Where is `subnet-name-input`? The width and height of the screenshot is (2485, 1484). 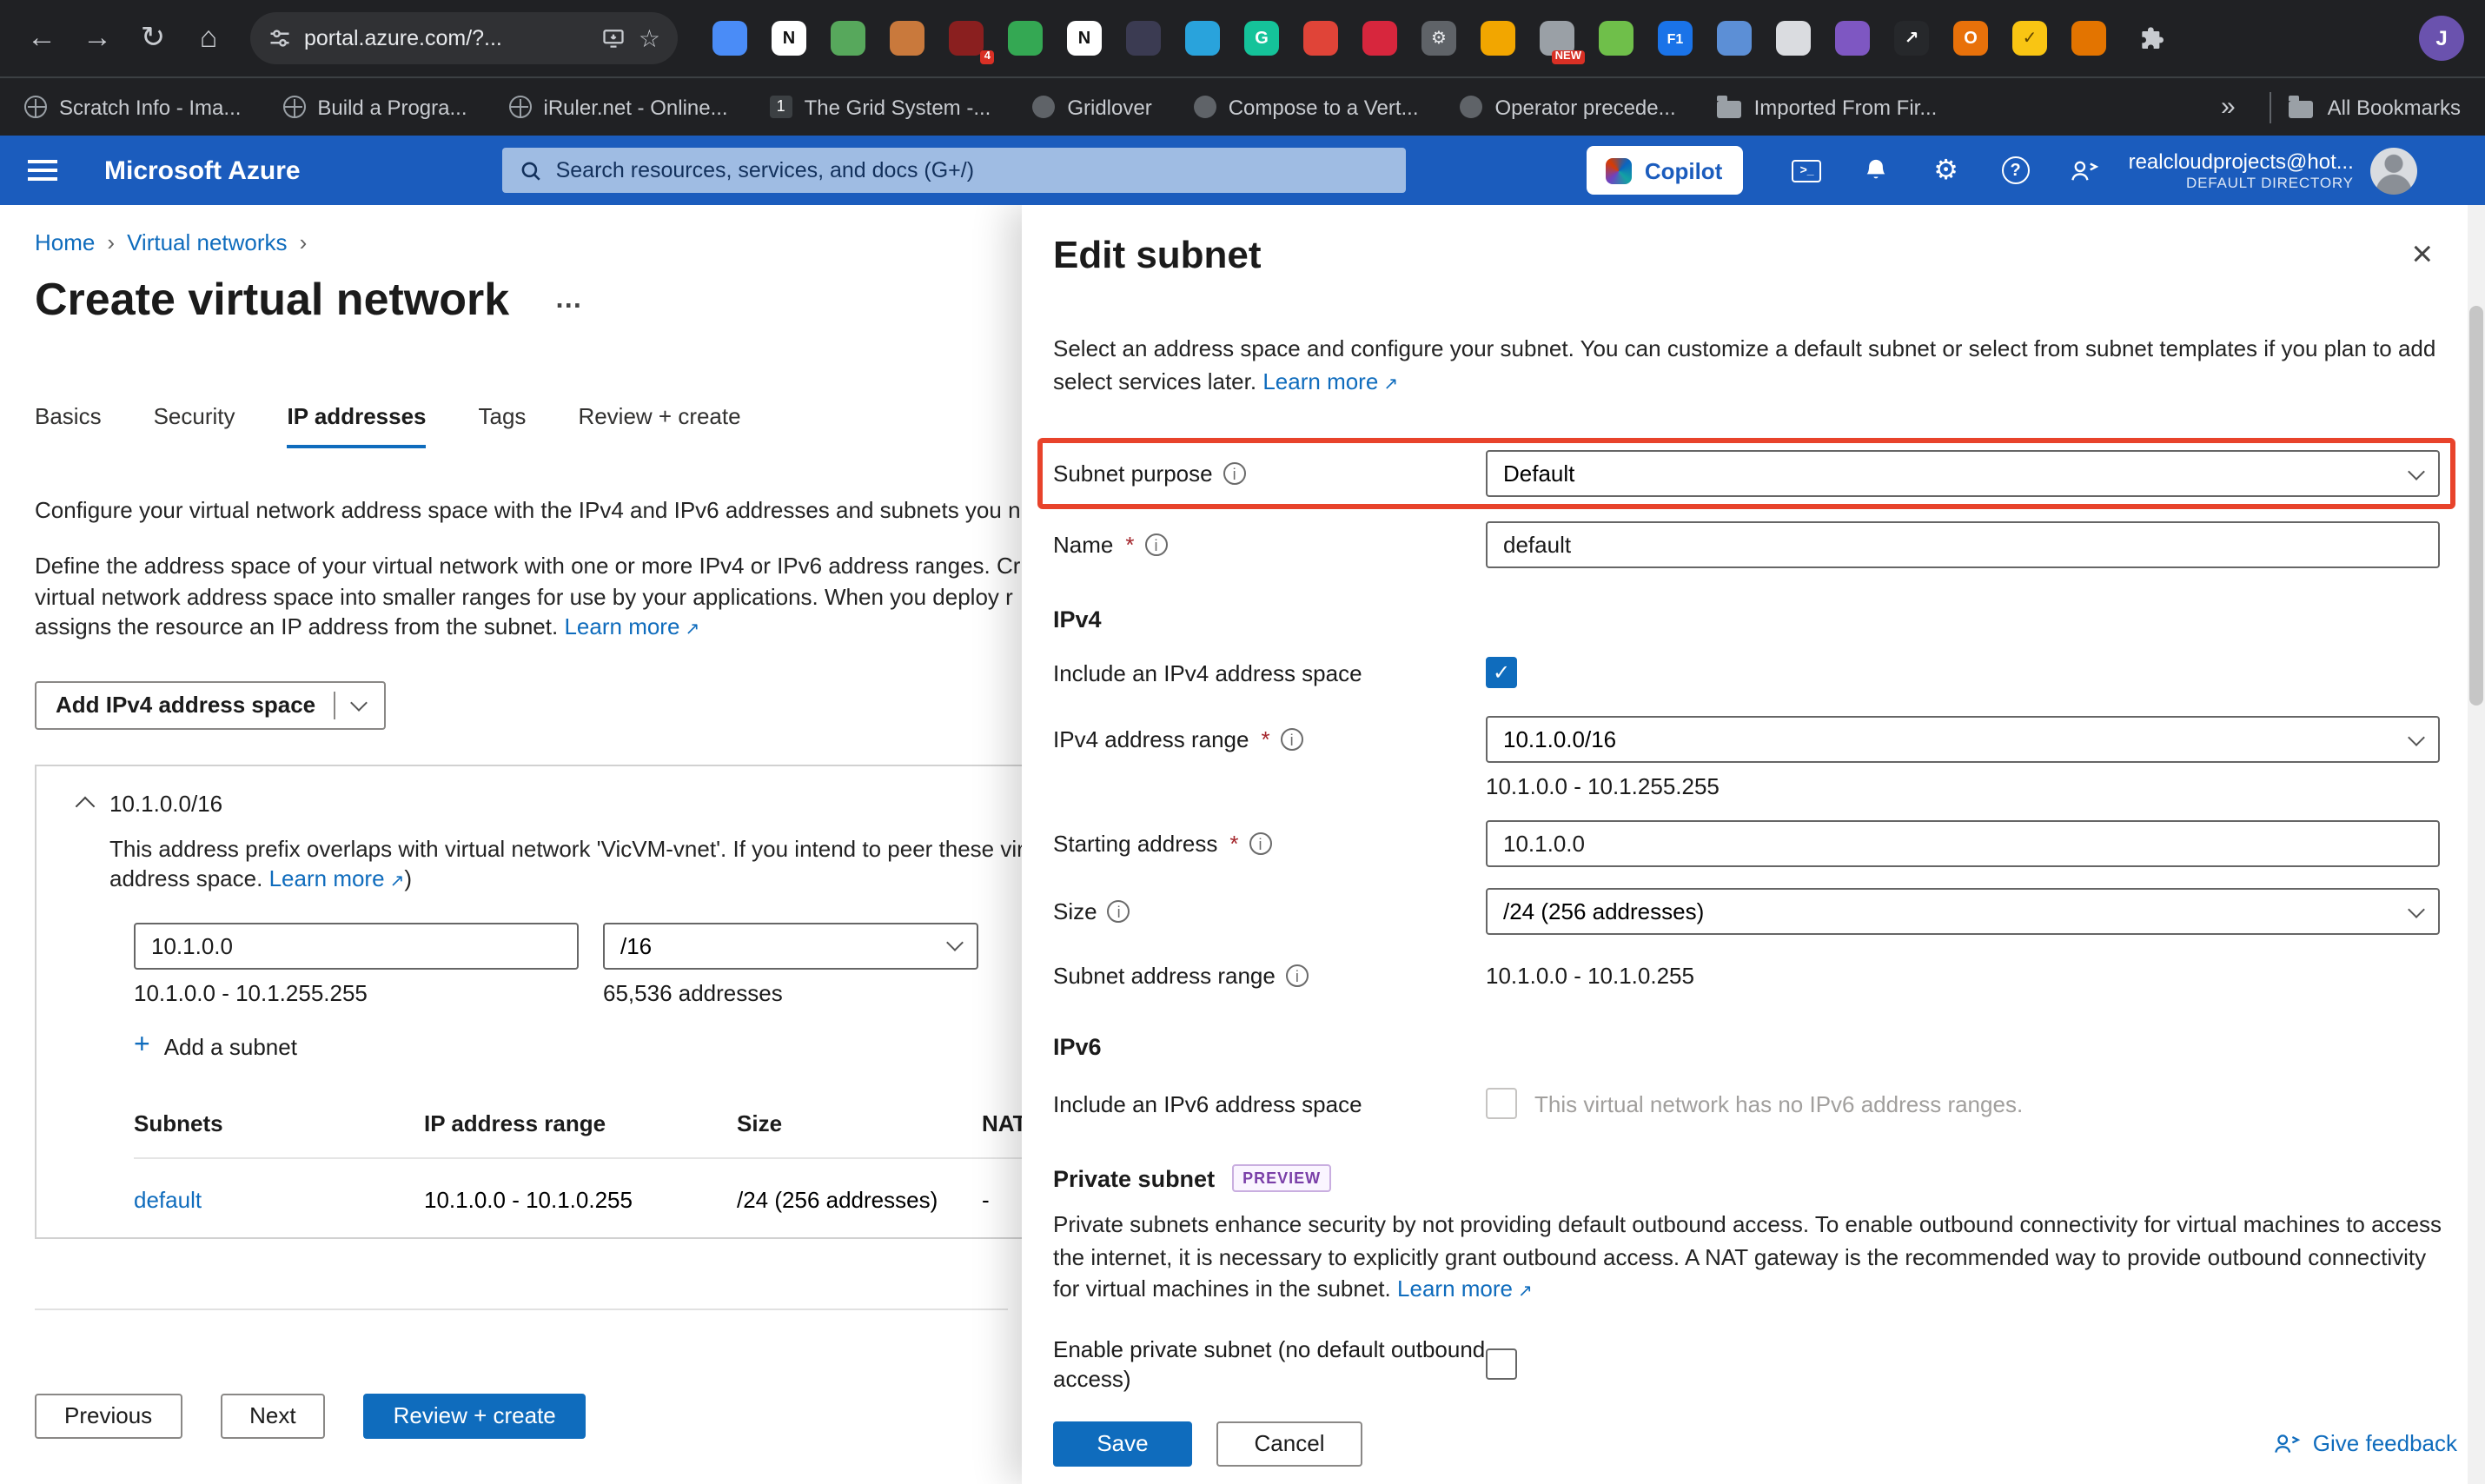 subnet-name-input is located at coordinates (1963, 544).